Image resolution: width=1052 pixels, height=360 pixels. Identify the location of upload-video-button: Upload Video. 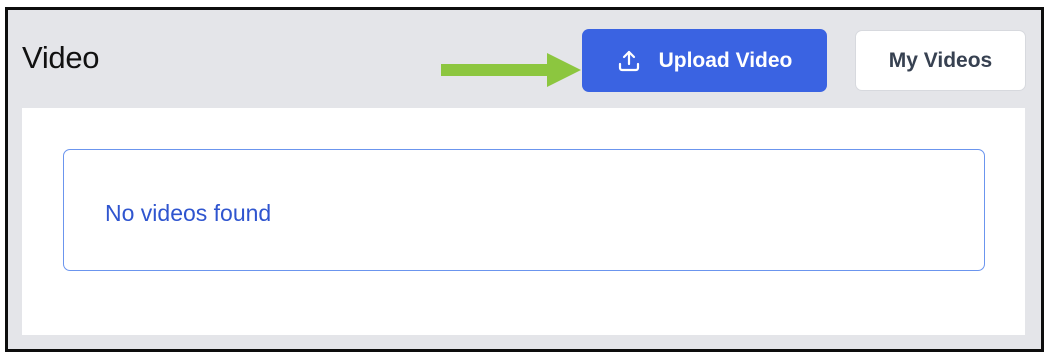
(704, 60).